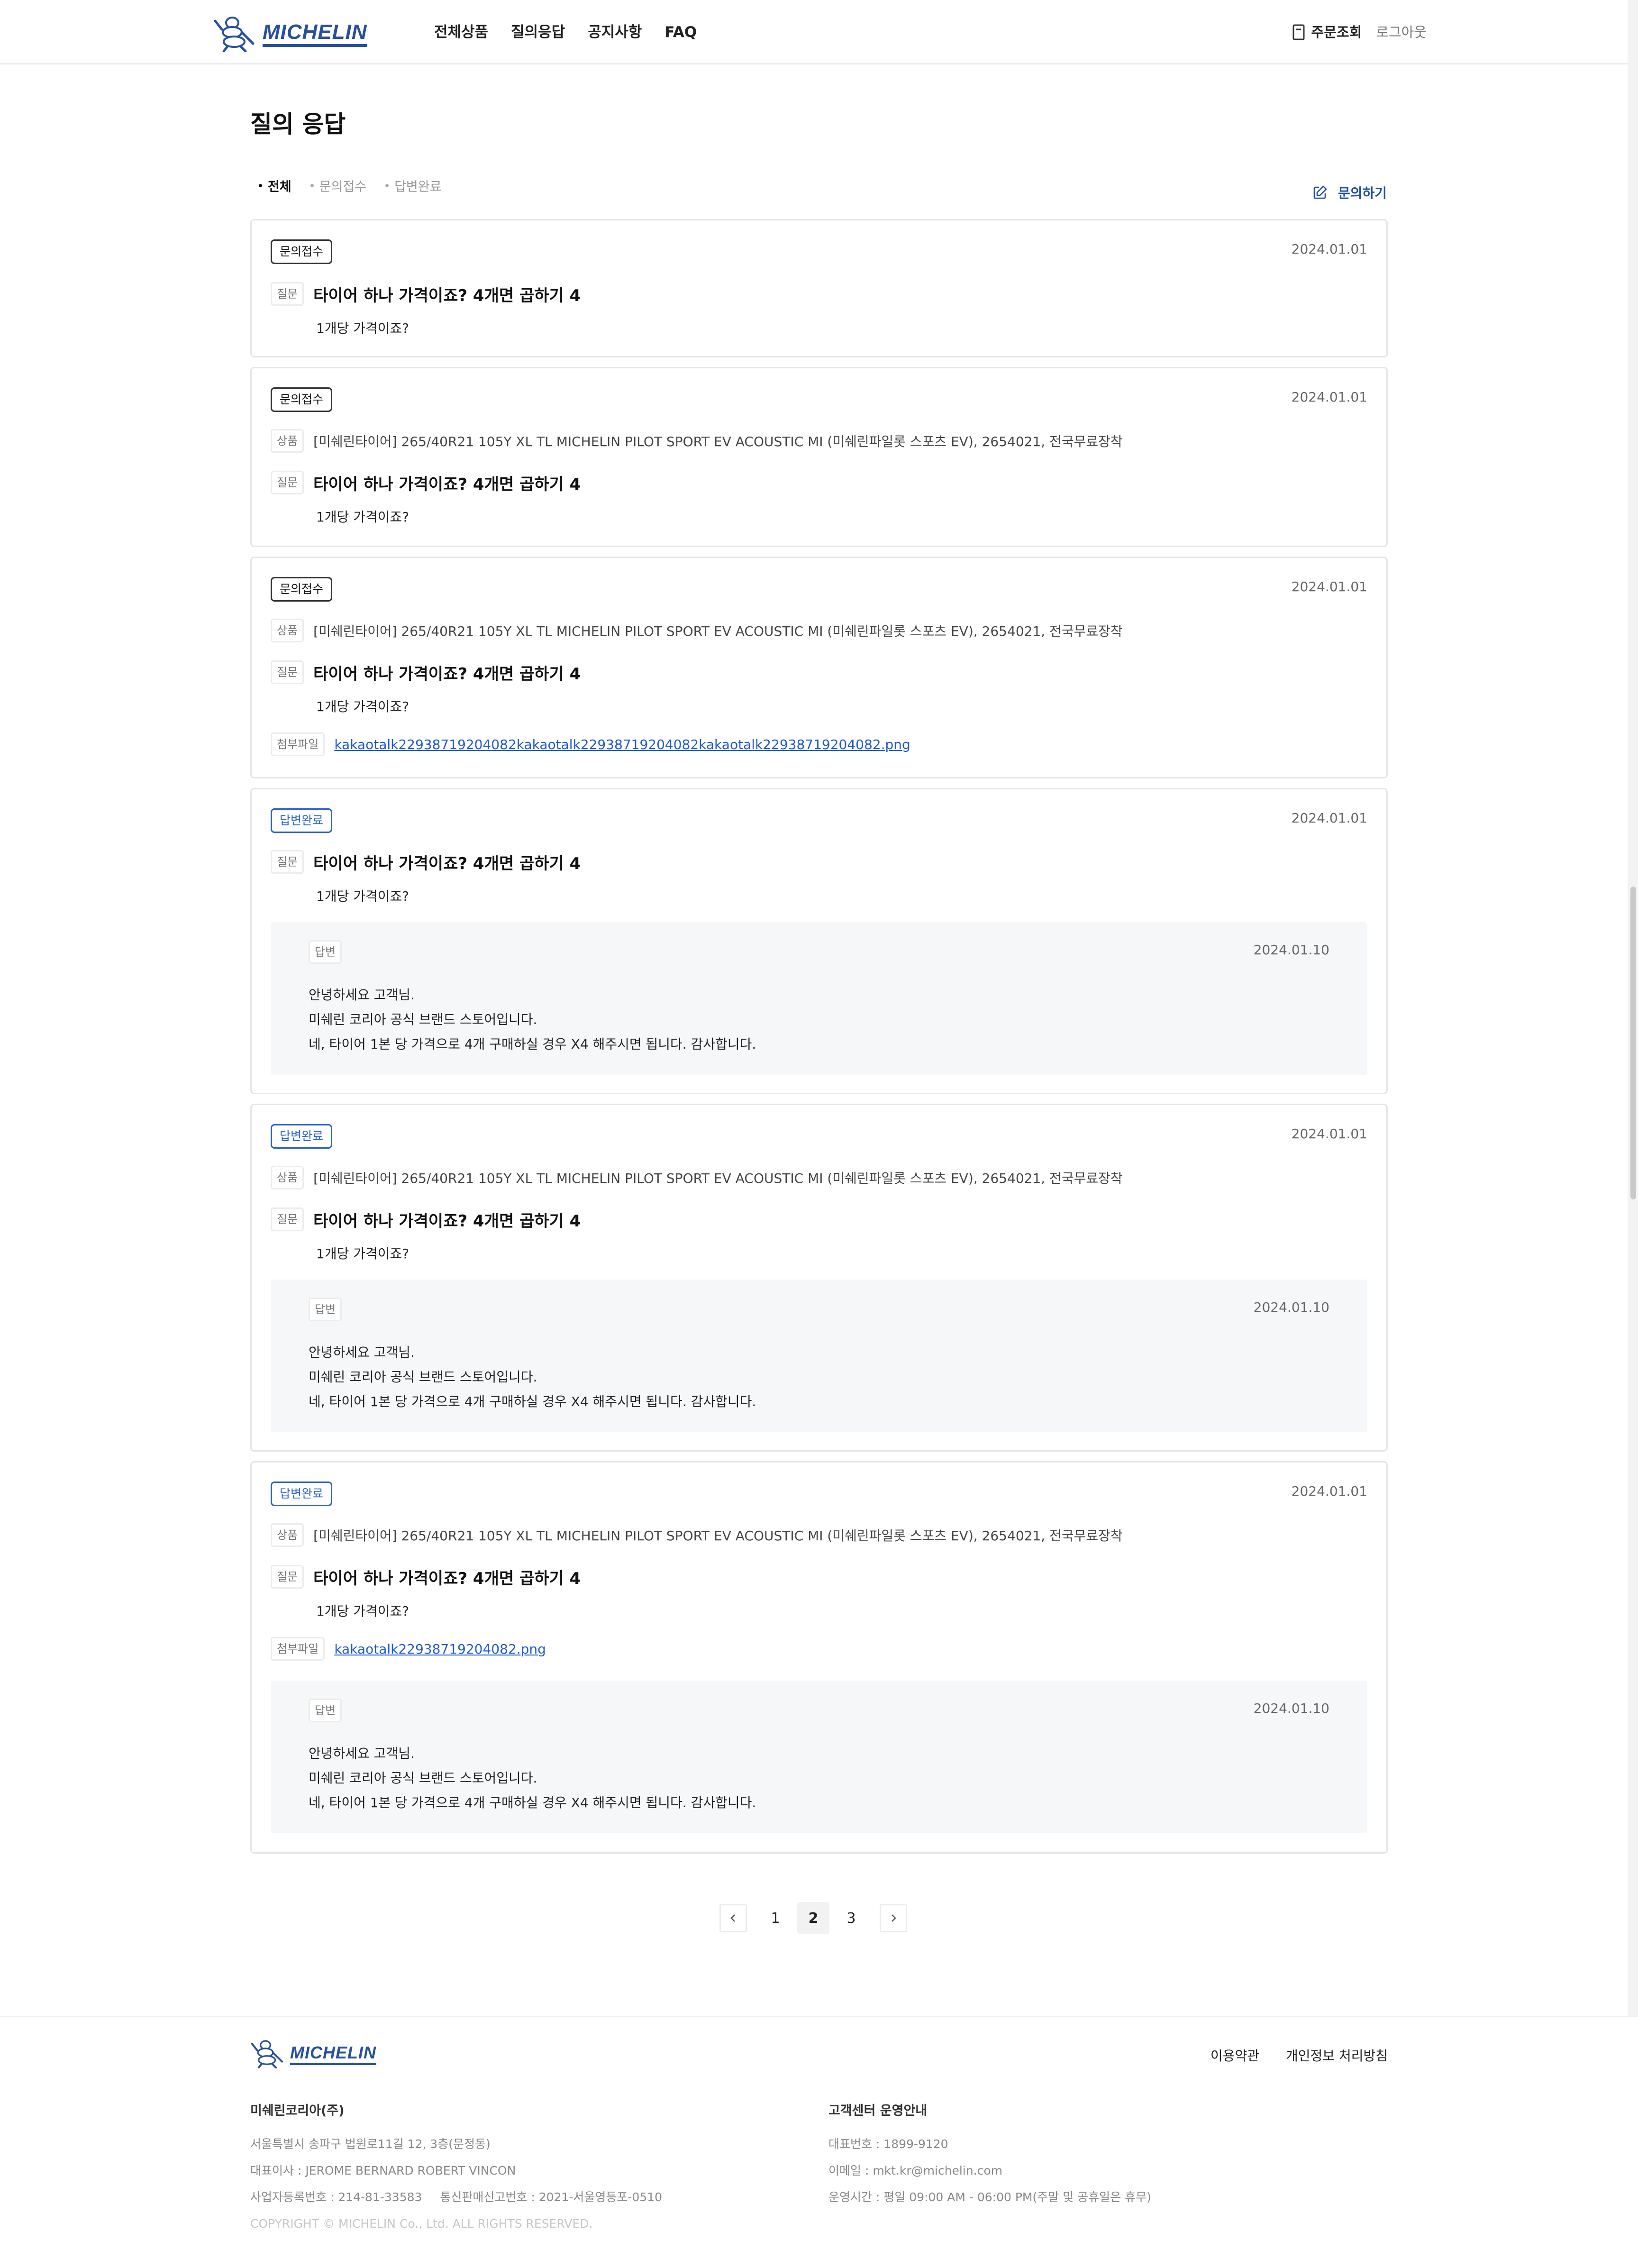 This screenshot has width=1638, height=2268. Describe the element at coordinates (413, 185) in the screenshot. I see `filter-answered: 답변완료` at that location.